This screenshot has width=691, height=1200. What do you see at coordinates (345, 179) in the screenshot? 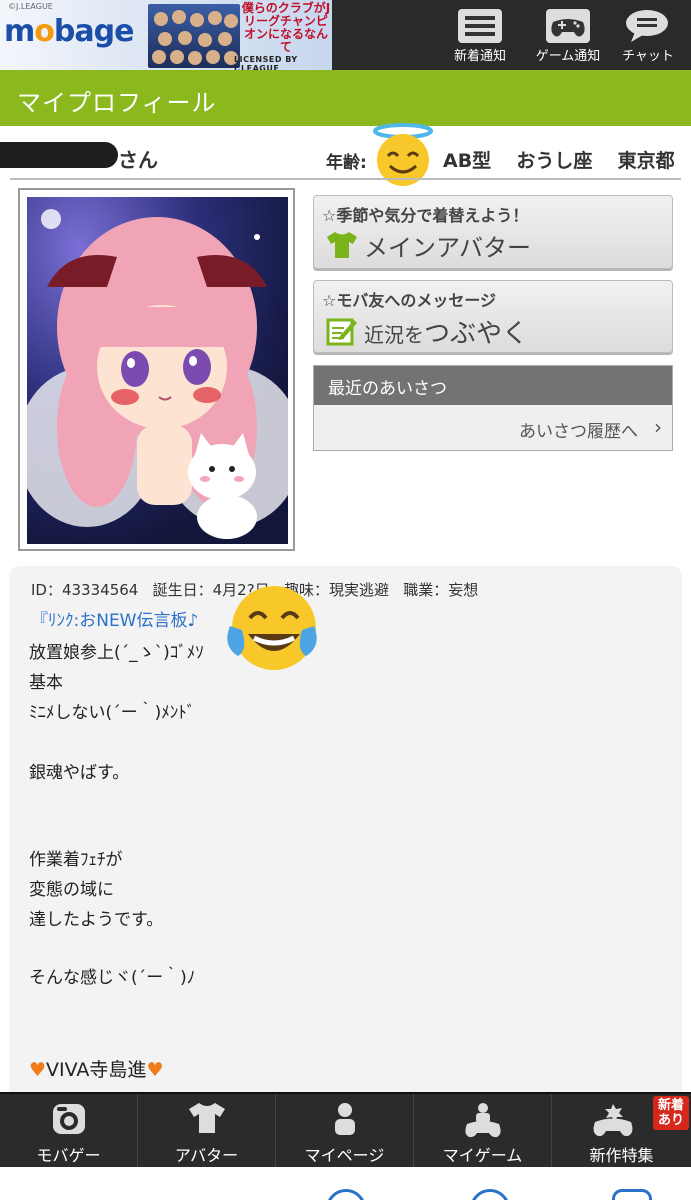
I see `name-divider` at bounding box center [345, 179].